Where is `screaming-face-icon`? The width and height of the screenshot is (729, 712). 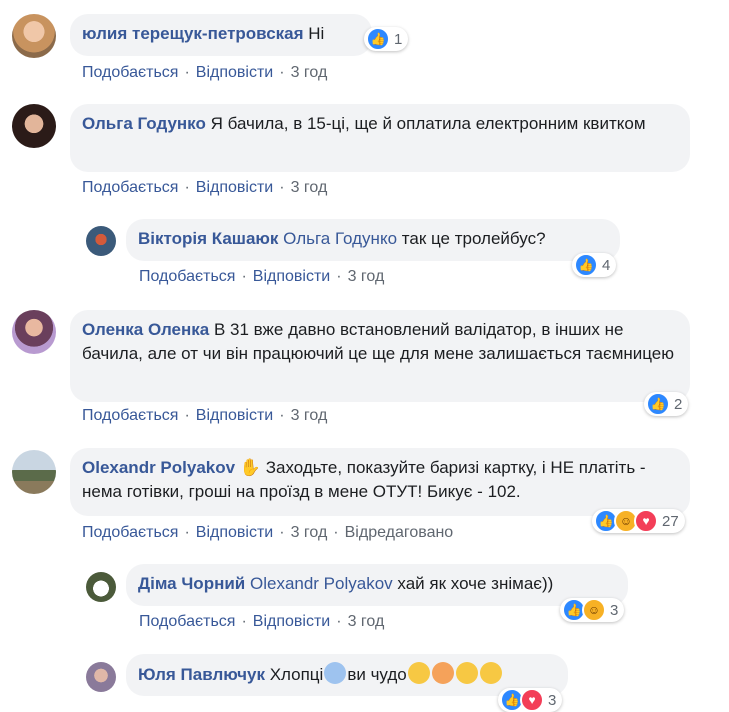 screaming-face-icon is located at coordinates (335, 673).